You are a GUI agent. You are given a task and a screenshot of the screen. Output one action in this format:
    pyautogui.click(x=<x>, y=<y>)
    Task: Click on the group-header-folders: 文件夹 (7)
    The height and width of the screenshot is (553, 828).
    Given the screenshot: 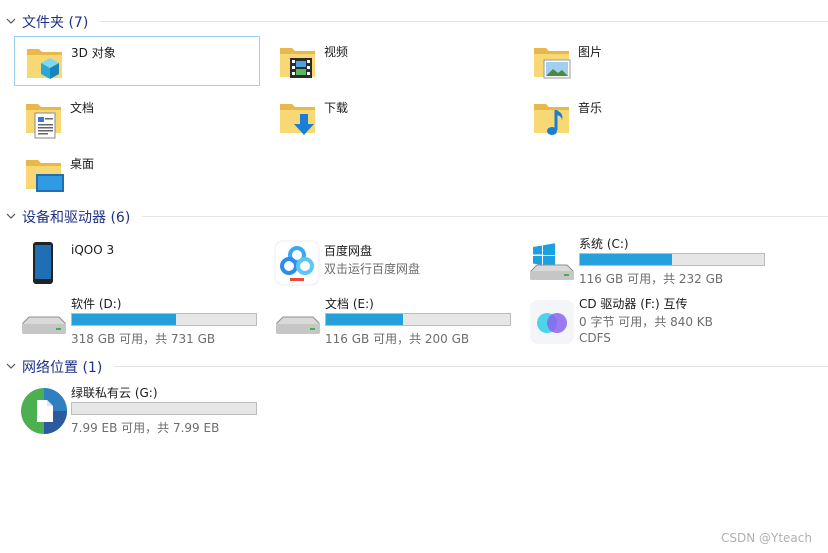 What is the action you would take?
    pyautogui.click(x=414, y=21)
    